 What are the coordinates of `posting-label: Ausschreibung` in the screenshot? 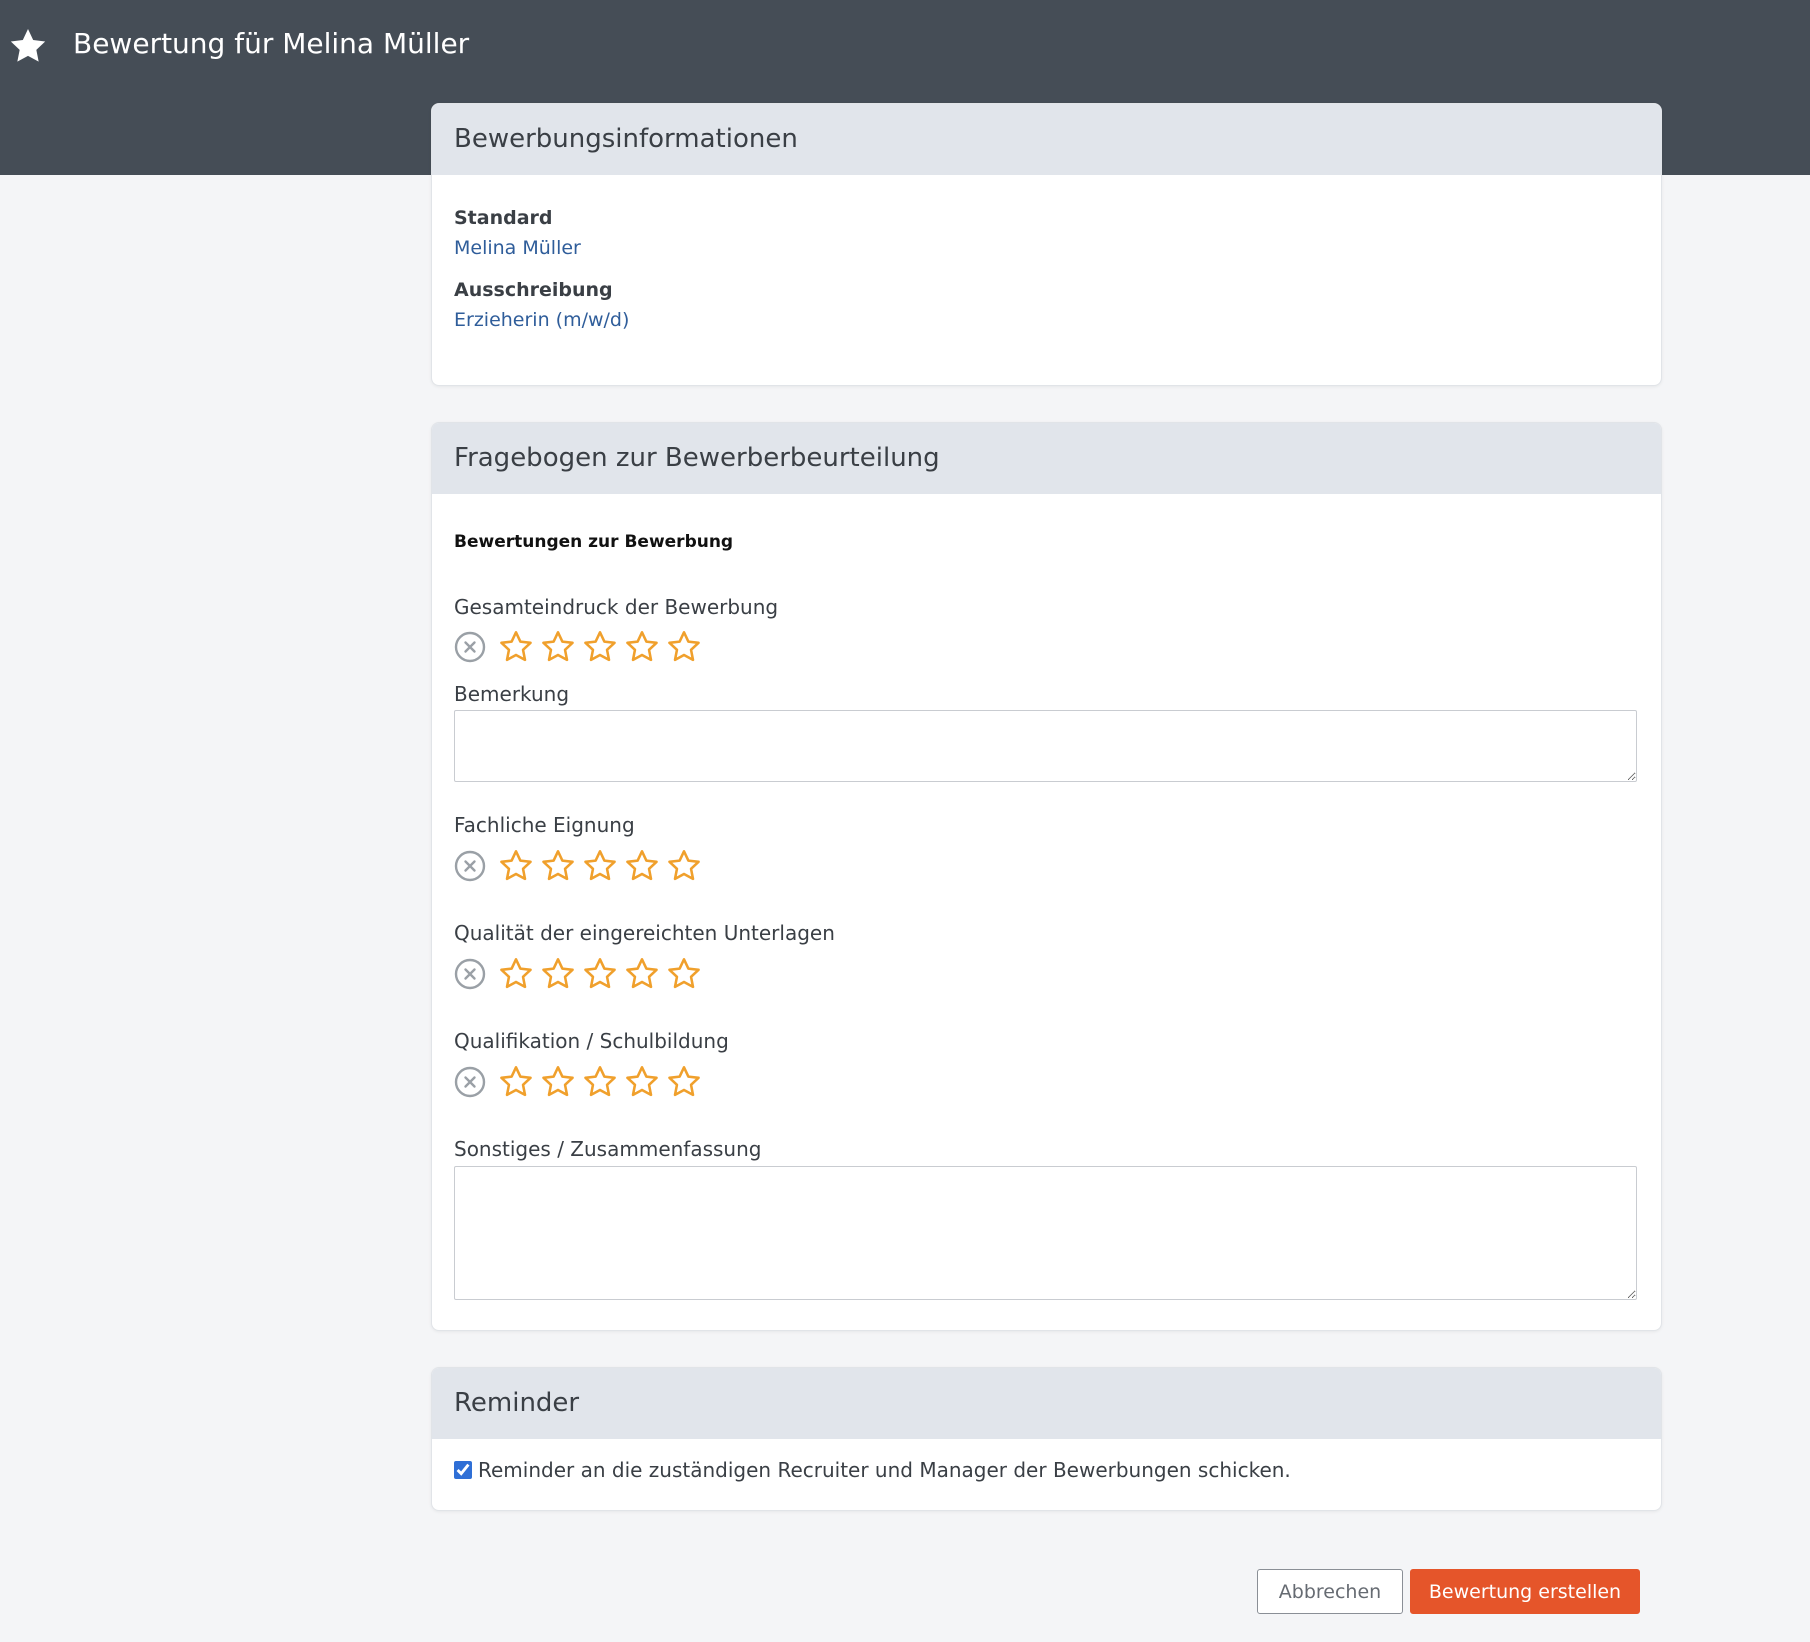 It's located at (533, 290).